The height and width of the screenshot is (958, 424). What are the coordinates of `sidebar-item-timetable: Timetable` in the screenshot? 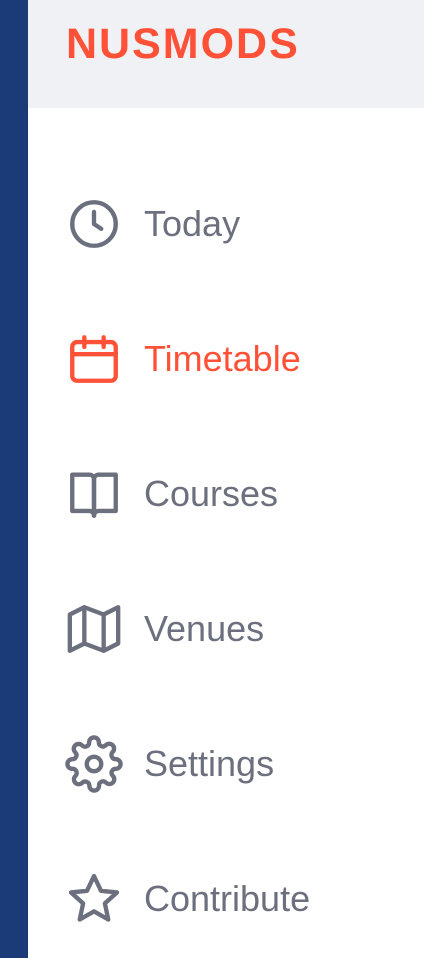 It's located at (182, 359).